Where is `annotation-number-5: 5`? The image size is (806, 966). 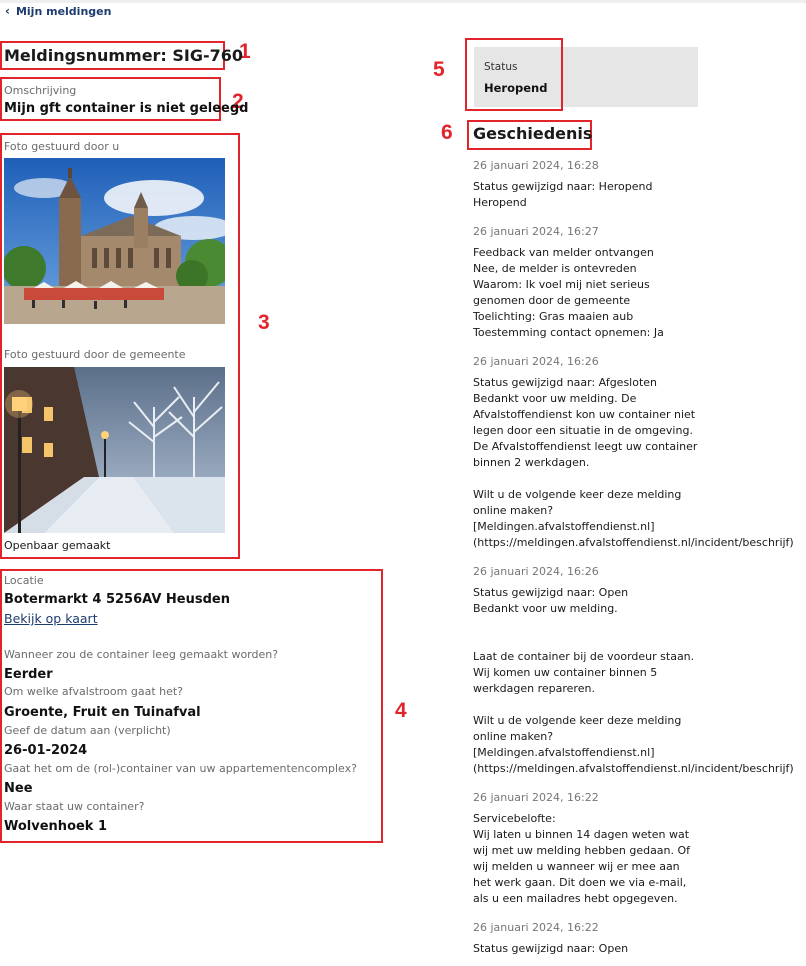 annotation-number-5: 5 is located at coordinates (439, 69).